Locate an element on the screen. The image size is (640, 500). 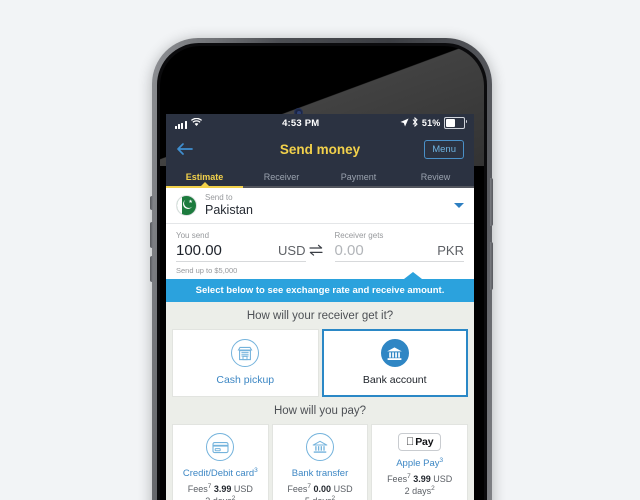
pay-option-credit-debit-card-days: 2 days2 is located at coordinates (220, 497).